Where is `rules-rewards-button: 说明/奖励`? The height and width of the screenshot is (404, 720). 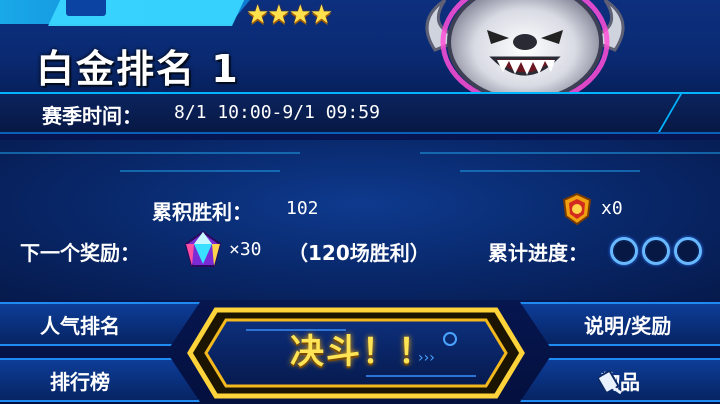
rules-rewards-button: 说明/奖励 is located at coordinates (620, 324).